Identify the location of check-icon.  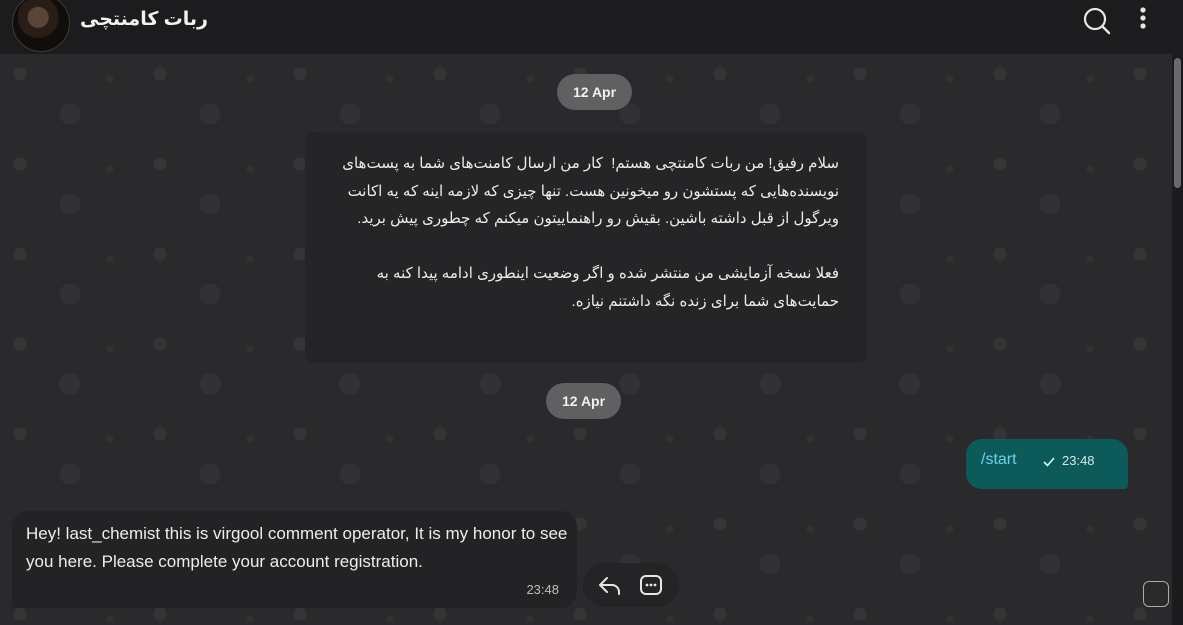
(1049, 462).